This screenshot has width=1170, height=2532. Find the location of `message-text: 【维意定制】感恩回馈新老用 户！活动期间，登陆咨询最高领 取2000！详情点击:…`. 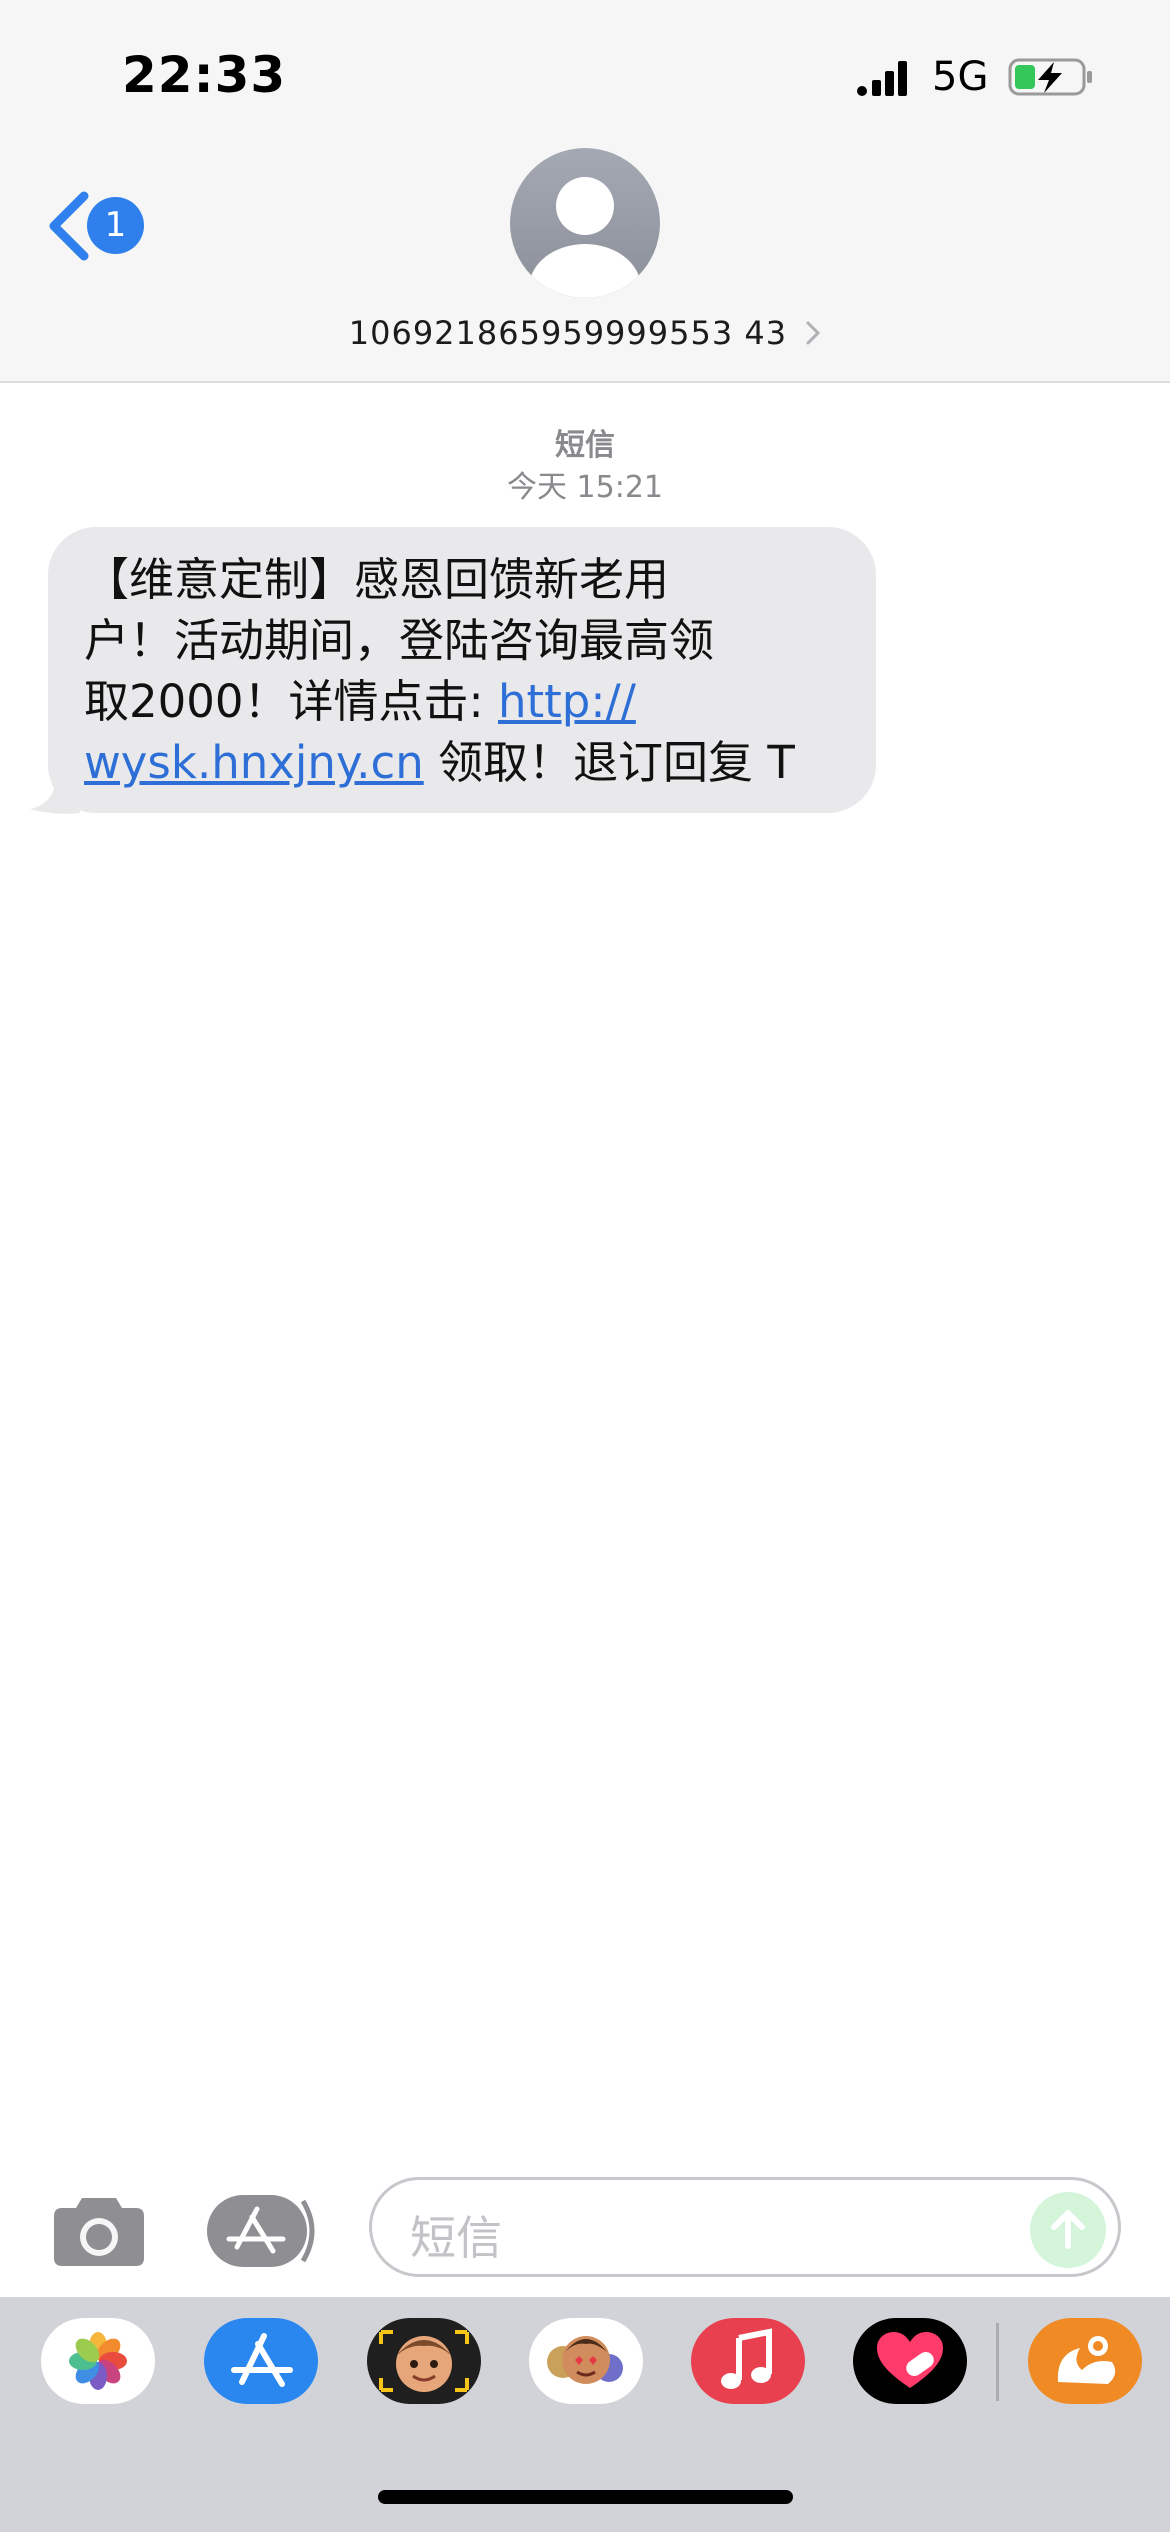

message-text: 【维意定制】感恩回馈新老用 户！活动期间，登陆咨询最高领 取2000！详情点击:… is located at coordinates (469, 671).